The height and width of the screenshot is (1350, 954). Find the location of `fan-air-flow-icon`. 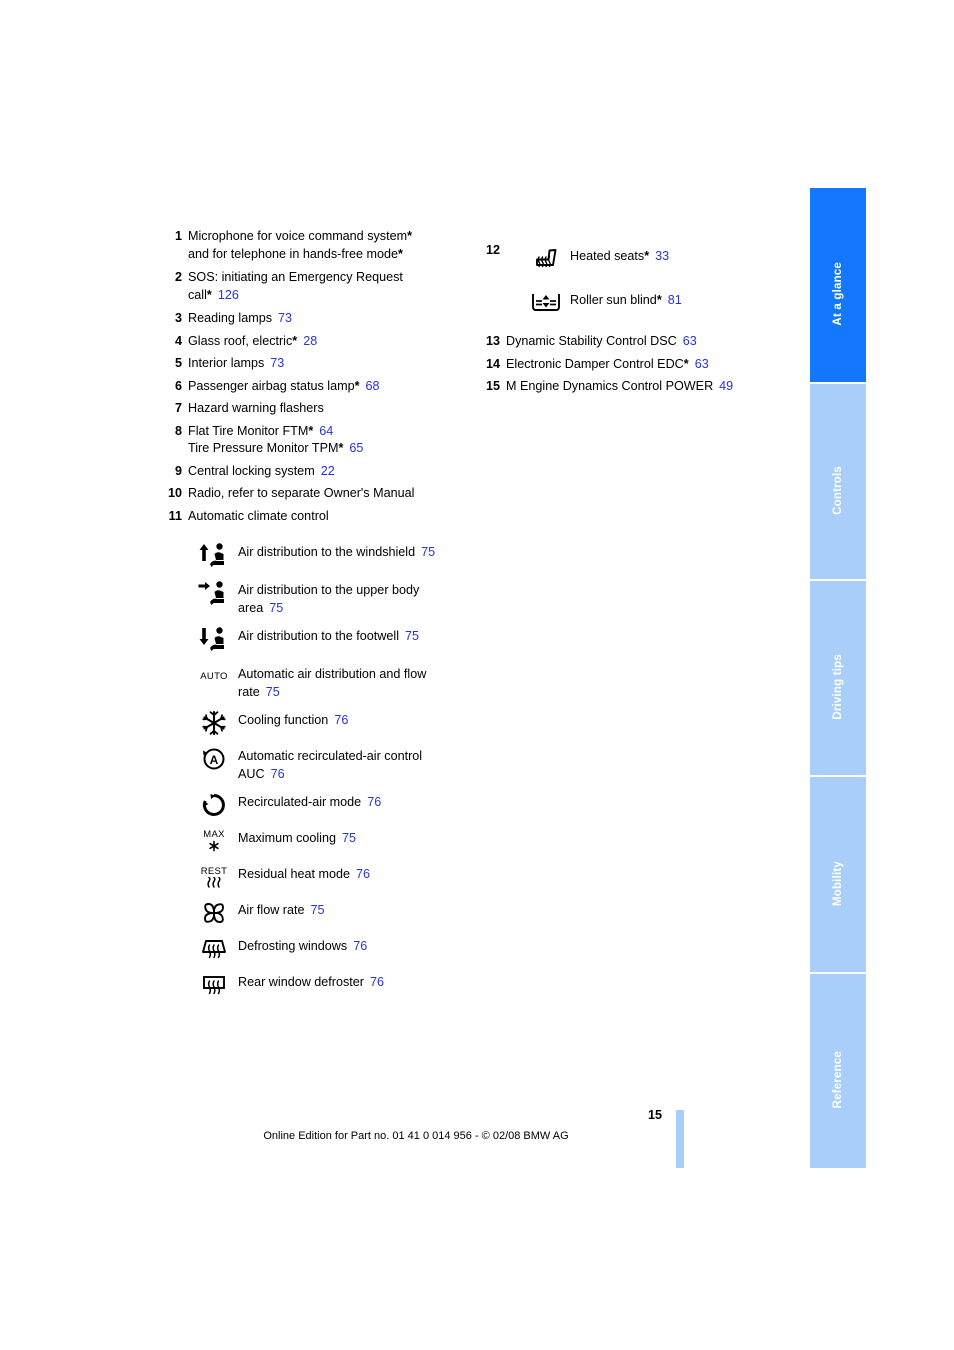

fan-air-flow-icon is located at coordinates (214, 913).